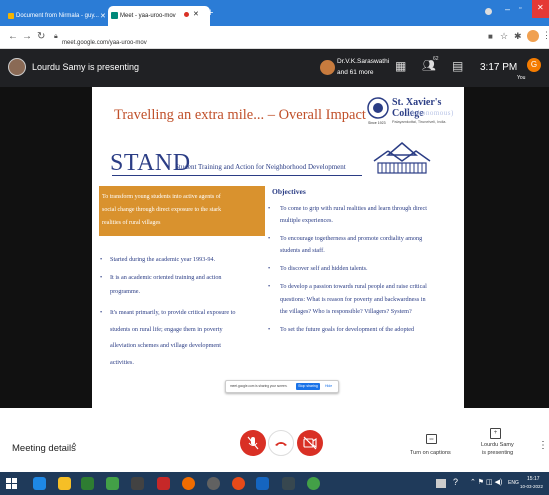  Describe the element at coordinates (328, 386) in the screenshot. I see `hide-notice-button: Hide` at that location.